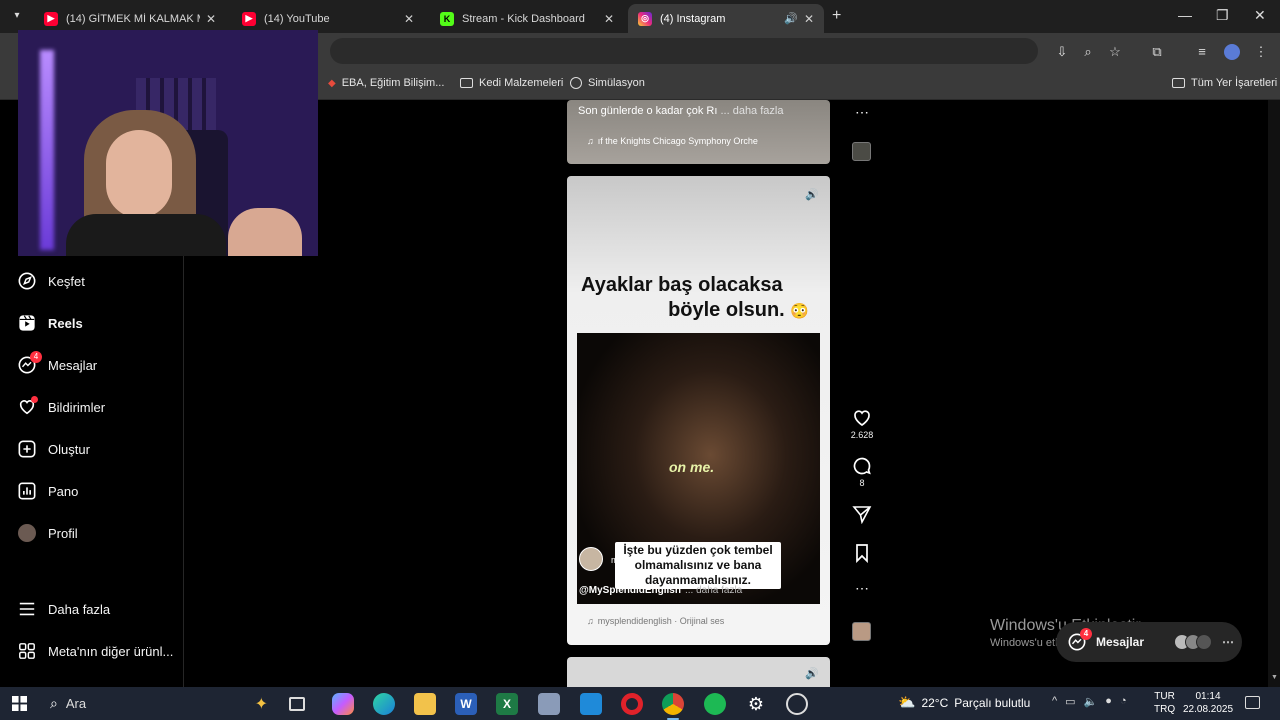 The width and height of the screenshot is (1280, 720). Describe the element at coordinates (673, 706) in the screenshot. I see `chrome-icon` at that location.